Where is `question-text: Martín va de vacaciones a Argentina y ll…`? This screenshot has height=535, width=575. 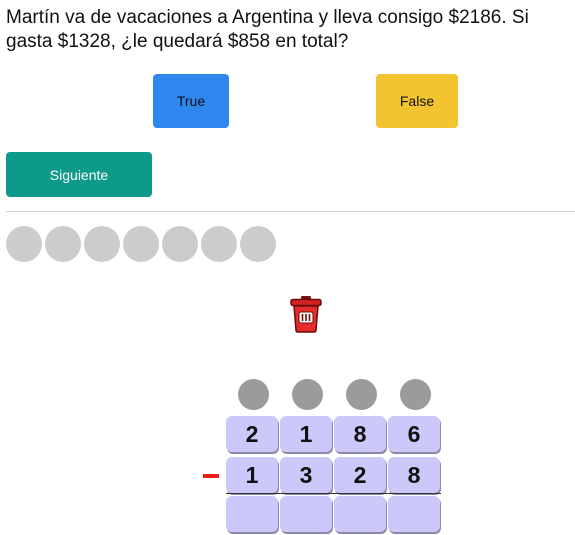
question-text: Martín va de vacaciones a Argentina y ll… is located at coordinates (267, 29).